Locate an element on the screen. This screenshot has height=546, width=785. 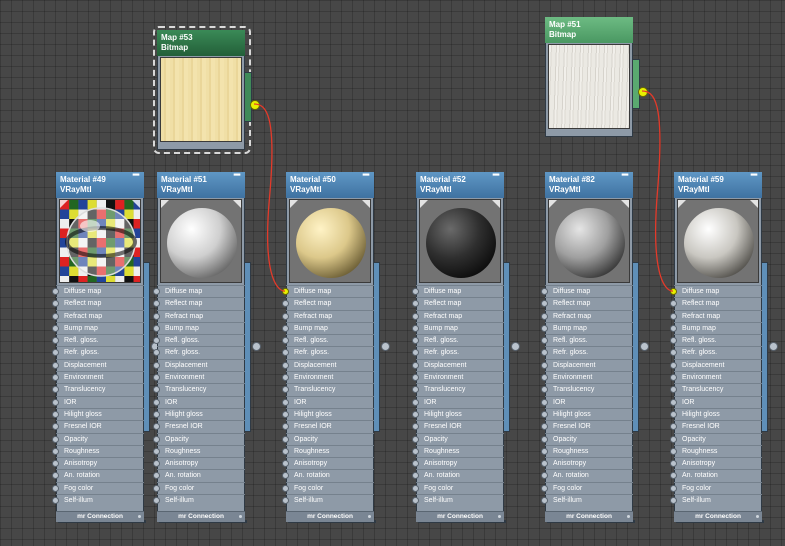
socket-row: Environment is located at coordinates (716, 377).